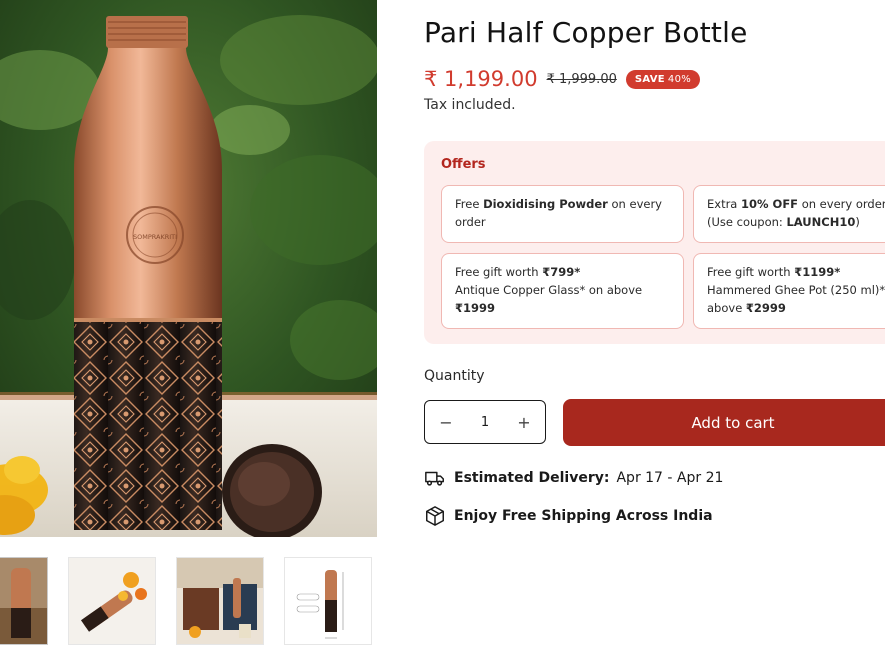  I want to click on save-label: SAVE, so click(649, 79).